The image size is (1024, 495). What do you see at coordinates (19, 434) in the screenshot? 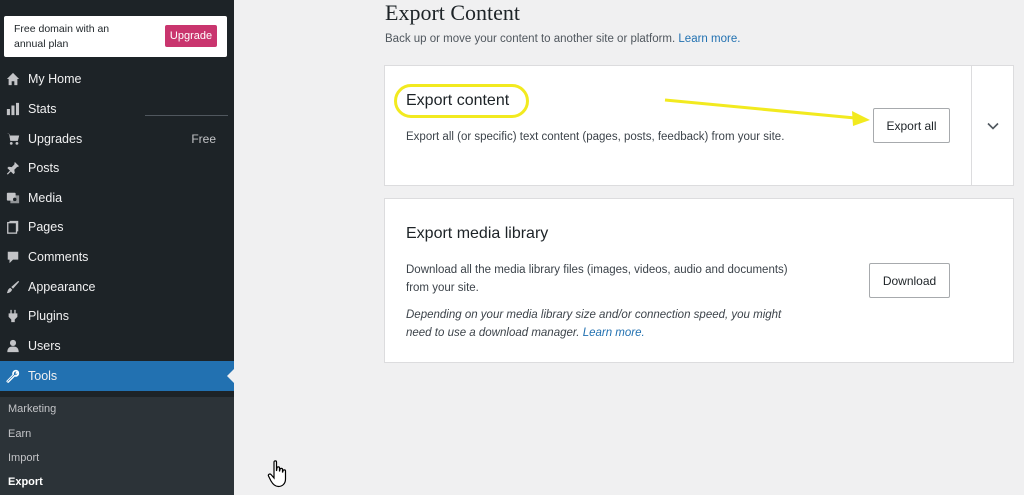
I see `submenu-item-earn: Earn` at bounding box center [19, 434].